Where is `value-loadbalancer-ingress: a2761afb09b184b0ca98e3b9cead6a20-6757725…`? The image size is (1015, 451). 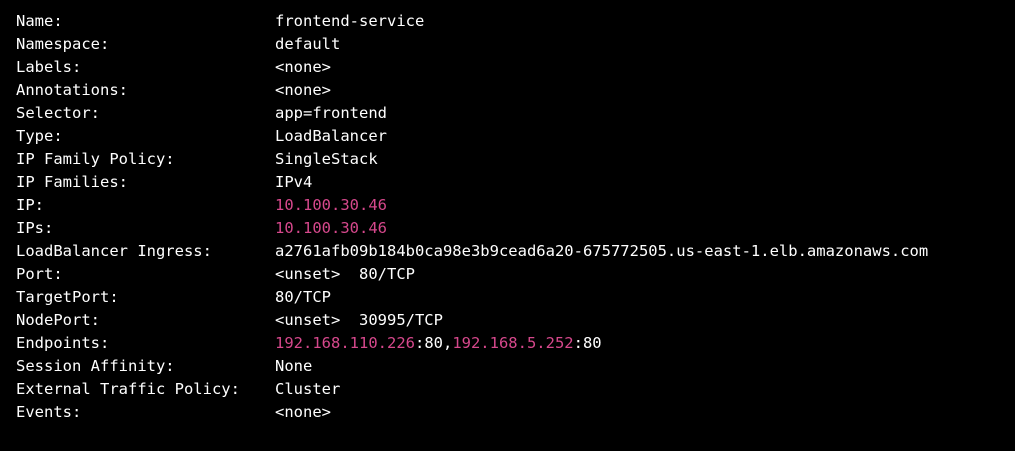 value-loadbalancer-ingress: a2761afb09b184b0ca98e3b9cead6a20-6757725… is located at coordinates (602, 251).